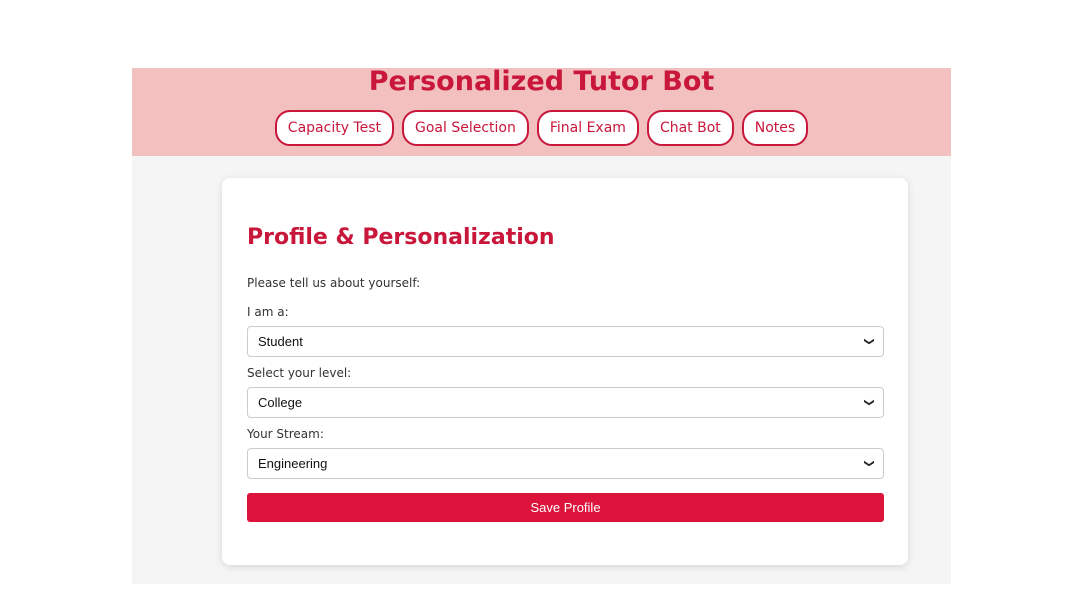 The height and width of the screenshot is (608, 1079). Describe the element at coordinates (775, 128) in the screenshot. I see `nav-notes-button: Notes` at that location.